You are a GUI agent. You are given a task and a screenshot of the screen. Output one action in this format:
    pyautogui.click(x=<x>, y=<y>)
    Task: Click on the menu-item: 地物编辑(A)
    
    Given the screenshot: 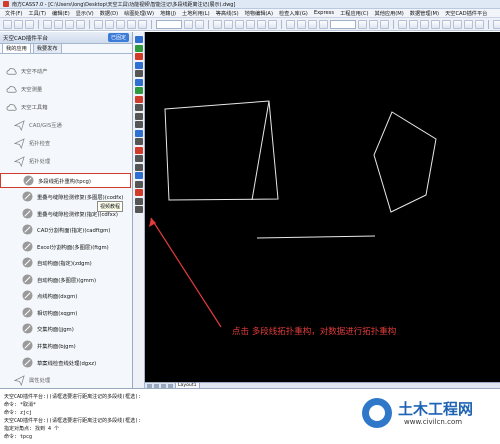 What is the action you would take?
    pyautogui.click(x=259, y=13)
    